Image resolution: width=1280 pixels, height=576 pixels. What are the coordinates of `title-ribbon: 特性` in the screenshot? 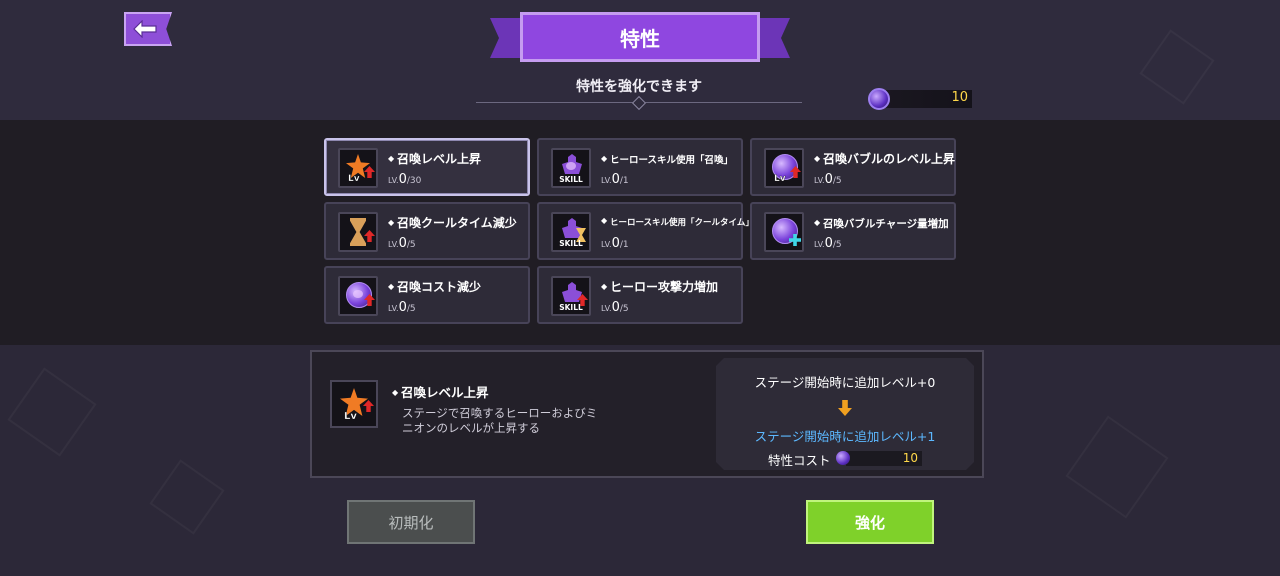 It's located at (640, 39).